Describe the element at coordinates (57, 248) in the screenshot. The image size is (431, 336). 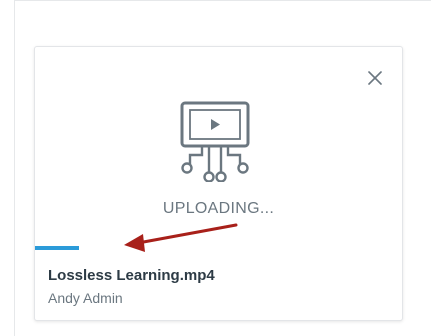
I see `upload-progress-fill` at that location.